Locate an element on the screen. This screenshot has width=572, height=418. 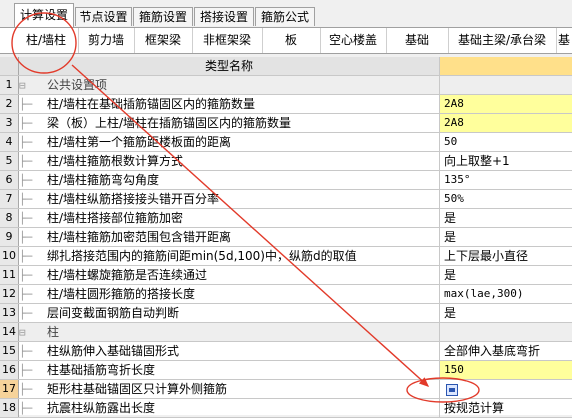
setting-value: max(lae,300) is located at coordinates (506, 294).